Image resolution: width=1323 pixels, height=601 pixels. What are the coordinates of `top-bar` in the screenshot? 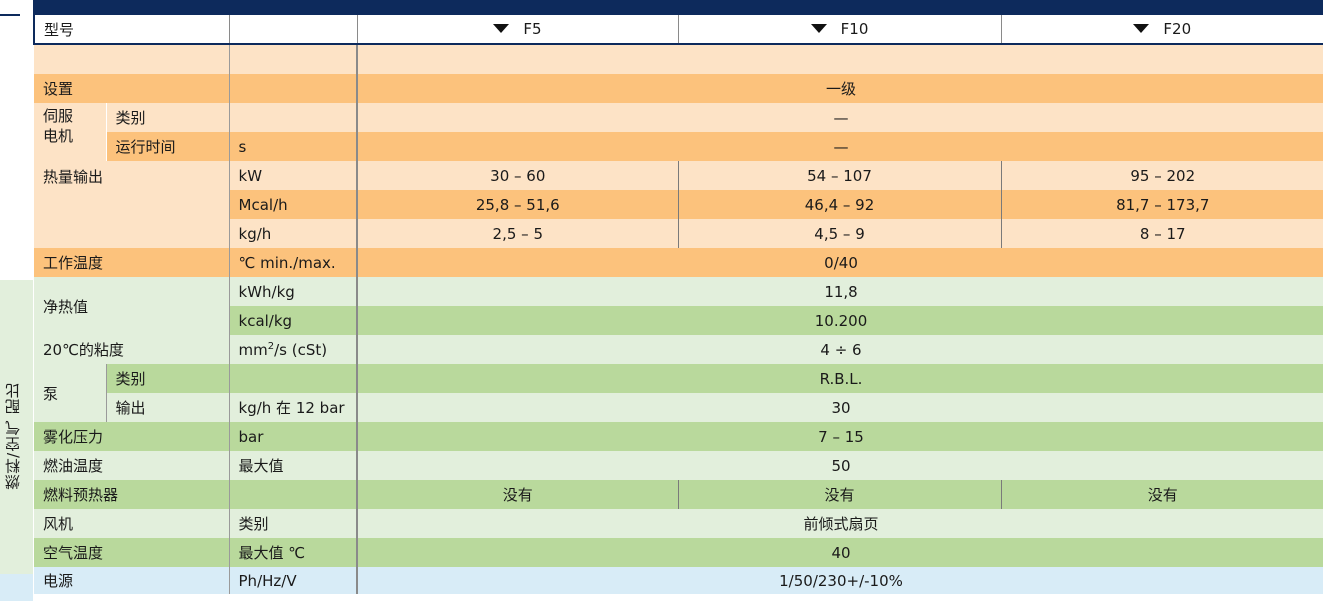 It's located at (678, 7).